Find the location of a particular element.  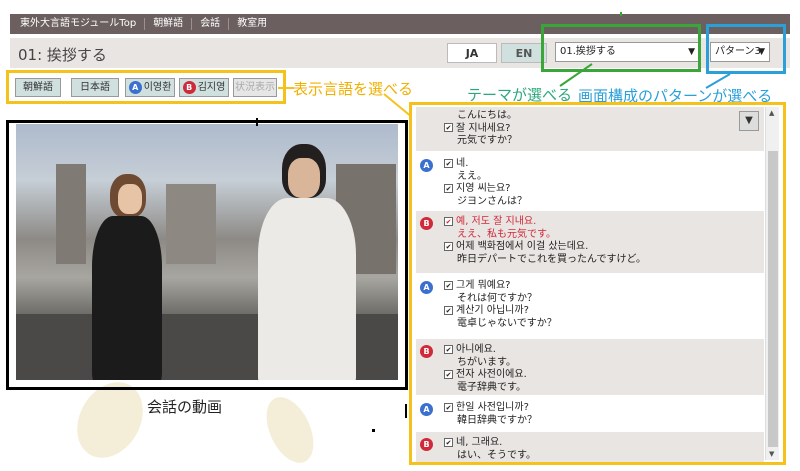

dialog-line: ジヨンさんは？ is located at coordinates (604, 202).